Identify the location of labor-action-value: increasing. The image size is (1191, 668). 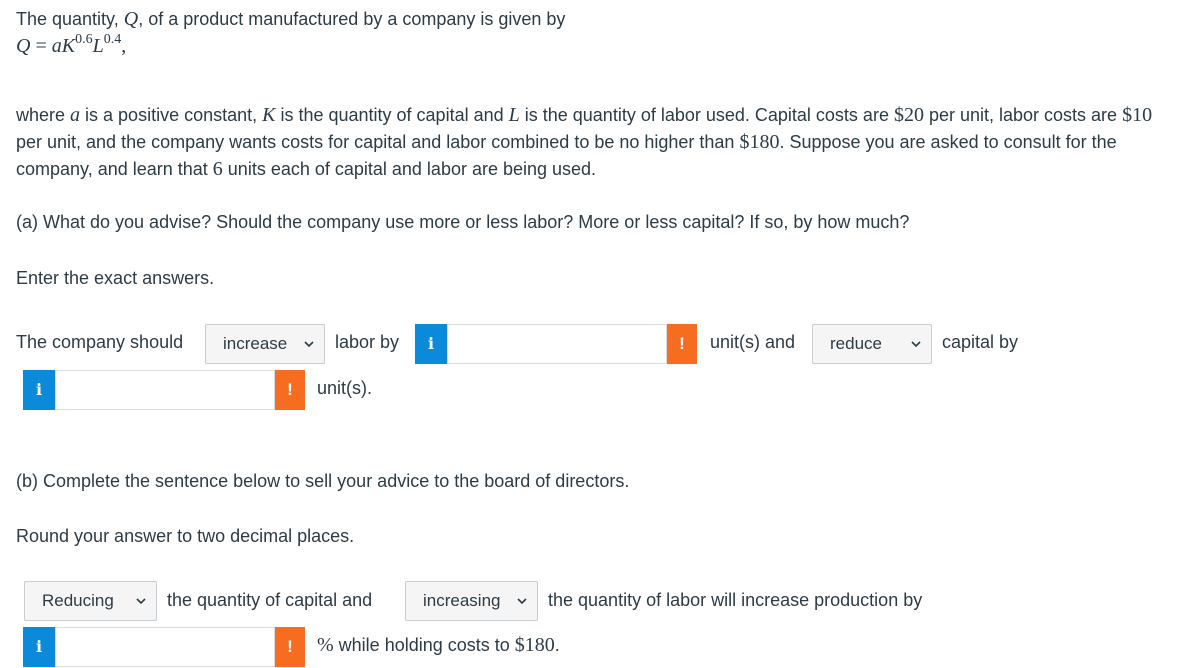
(462, 600).